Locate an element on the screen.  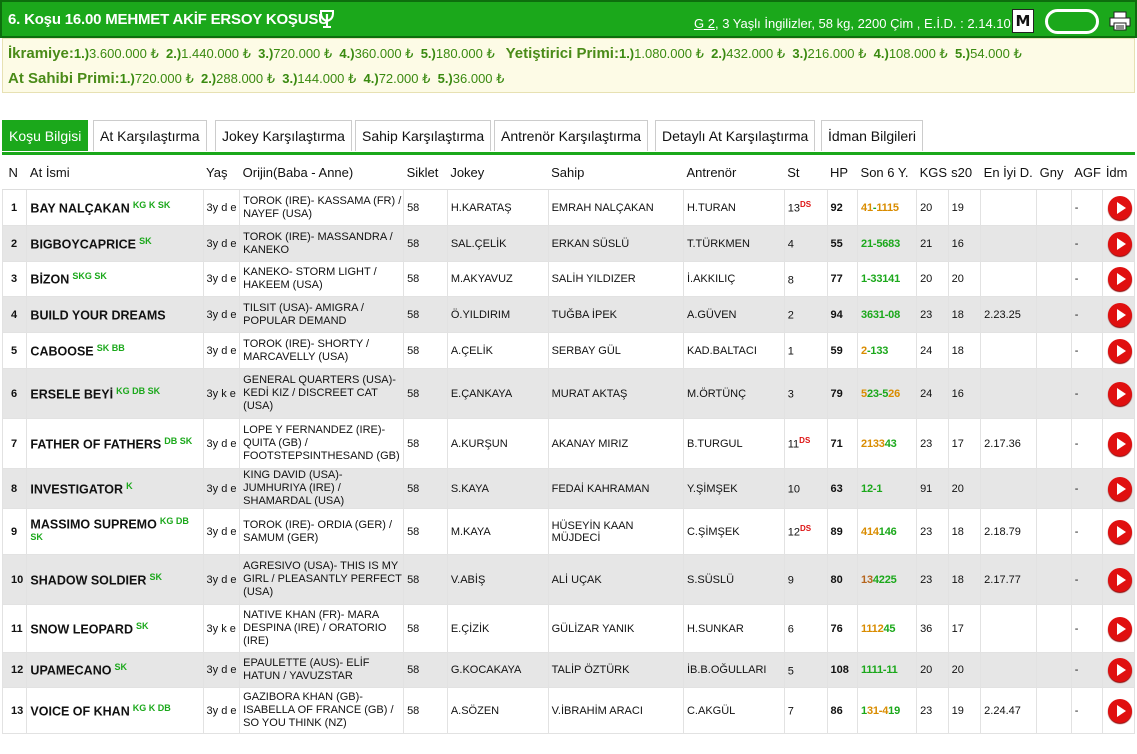
owner-link: V.İBRAHİM ARACI is located at coordinates (615, 710).